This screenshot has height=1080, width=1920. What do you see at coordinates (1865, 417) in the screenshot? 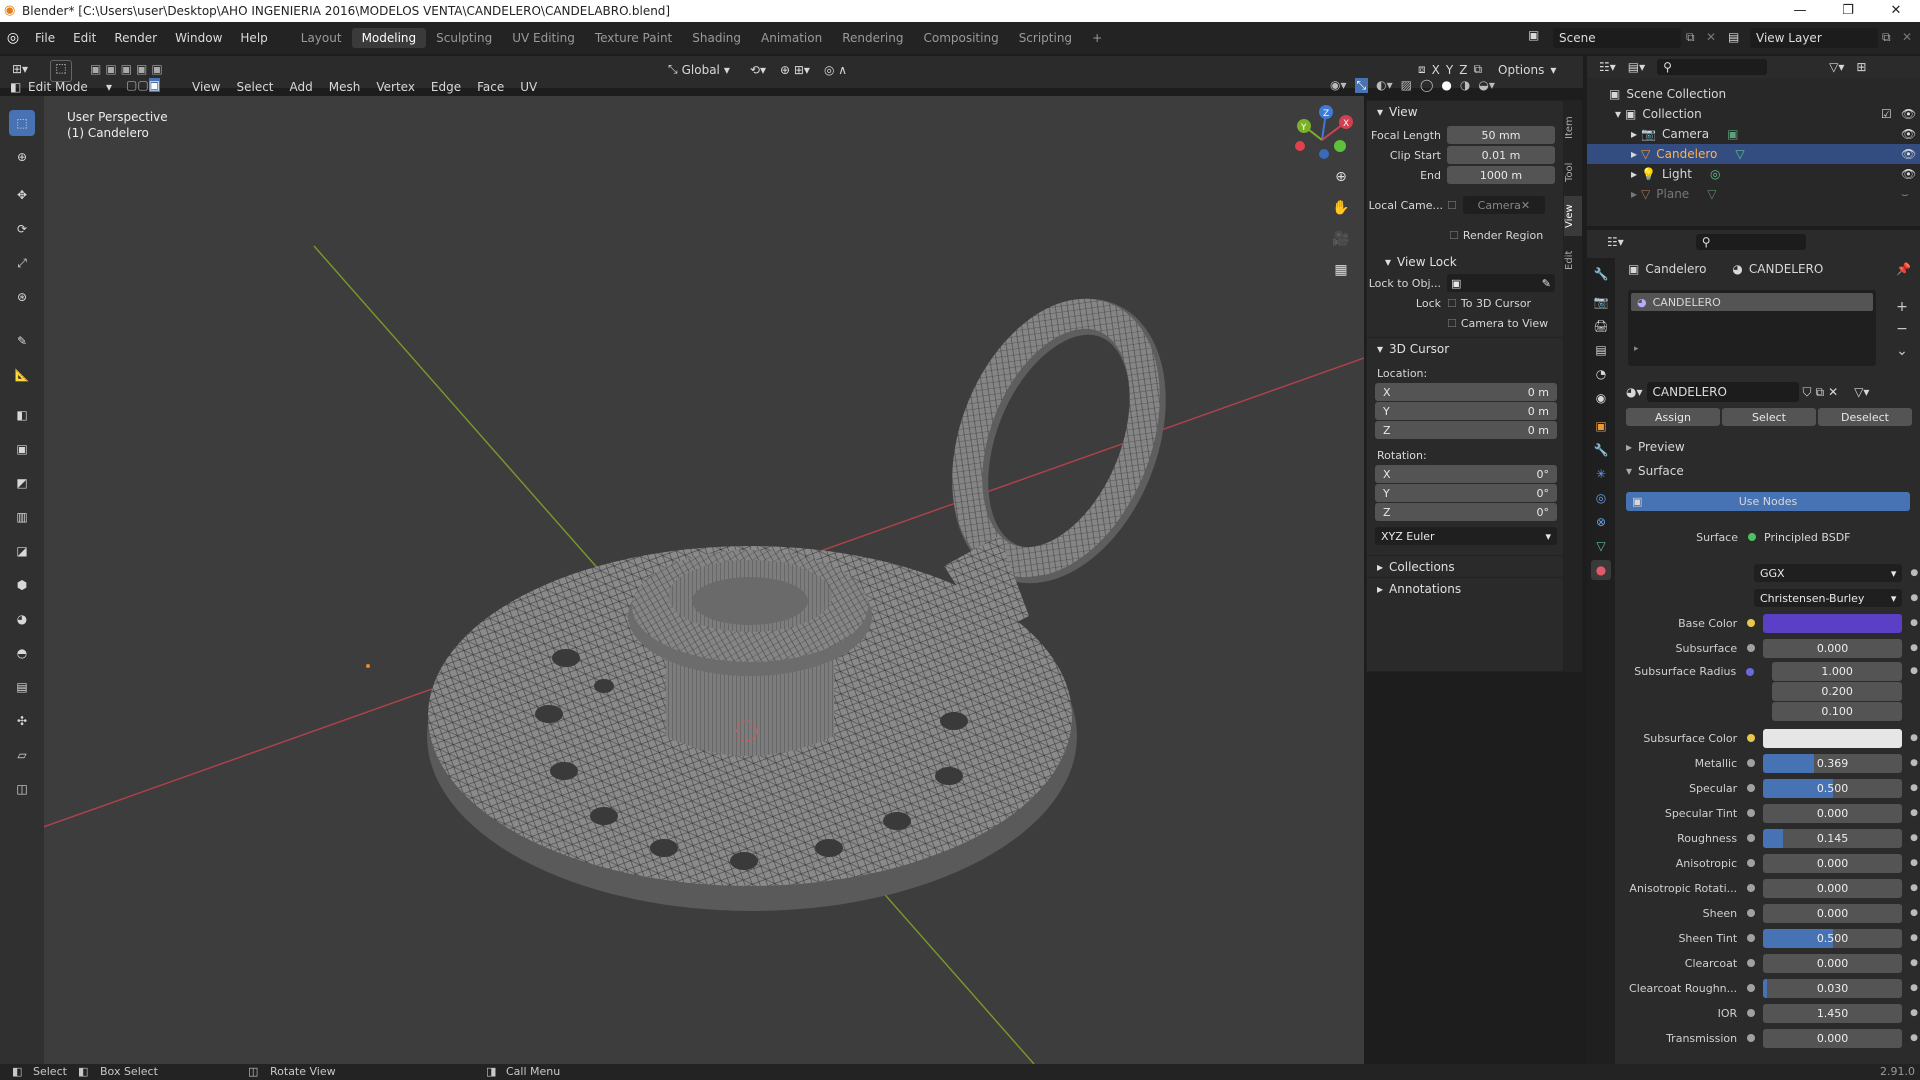
I see `deselect-button: Deselect` at bounding box center [1865, 417].